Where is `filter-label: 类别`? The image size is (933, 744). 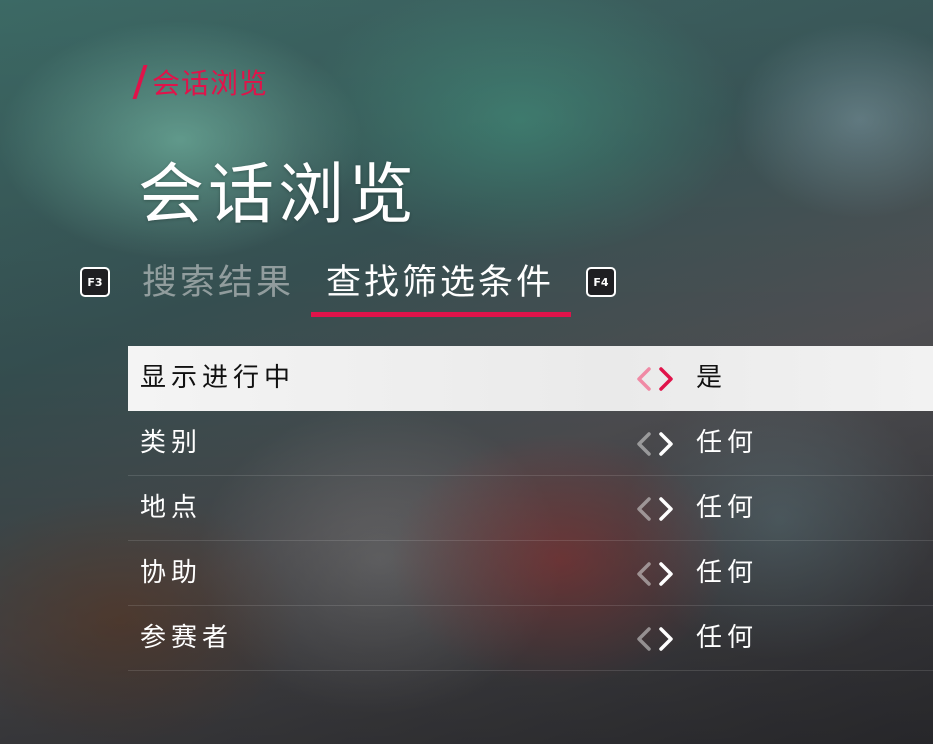 filter-label: 类别 is located at coordinates (171, 443).